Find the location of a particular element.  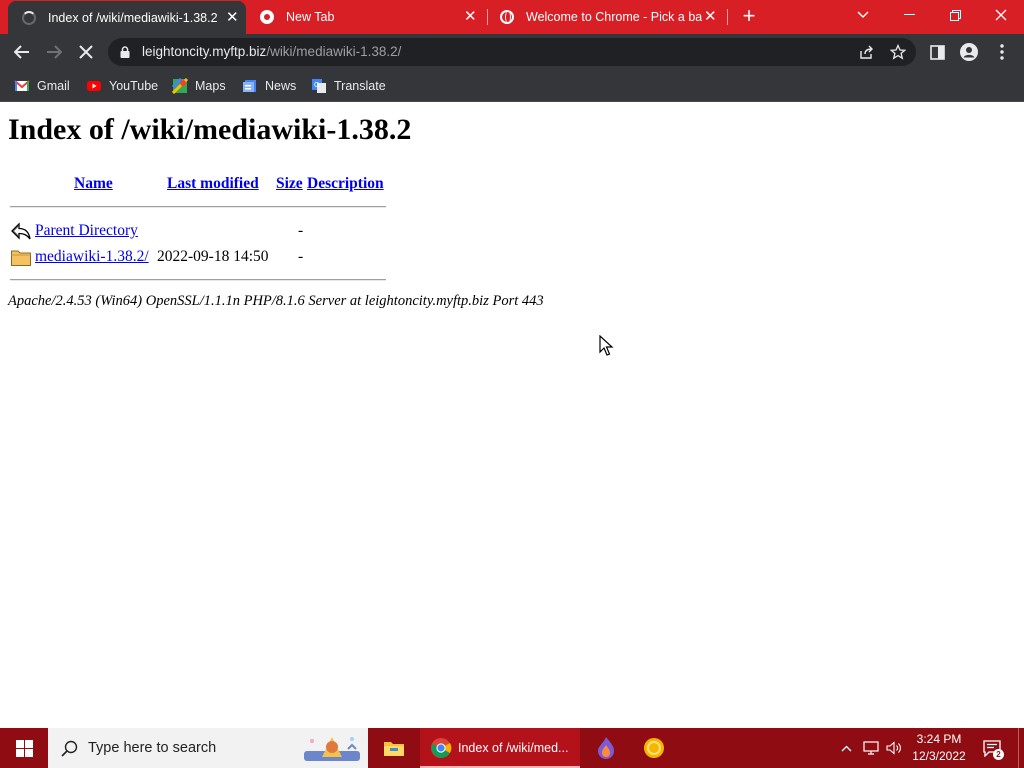

close-icon is located at coordinates (1001, 15).